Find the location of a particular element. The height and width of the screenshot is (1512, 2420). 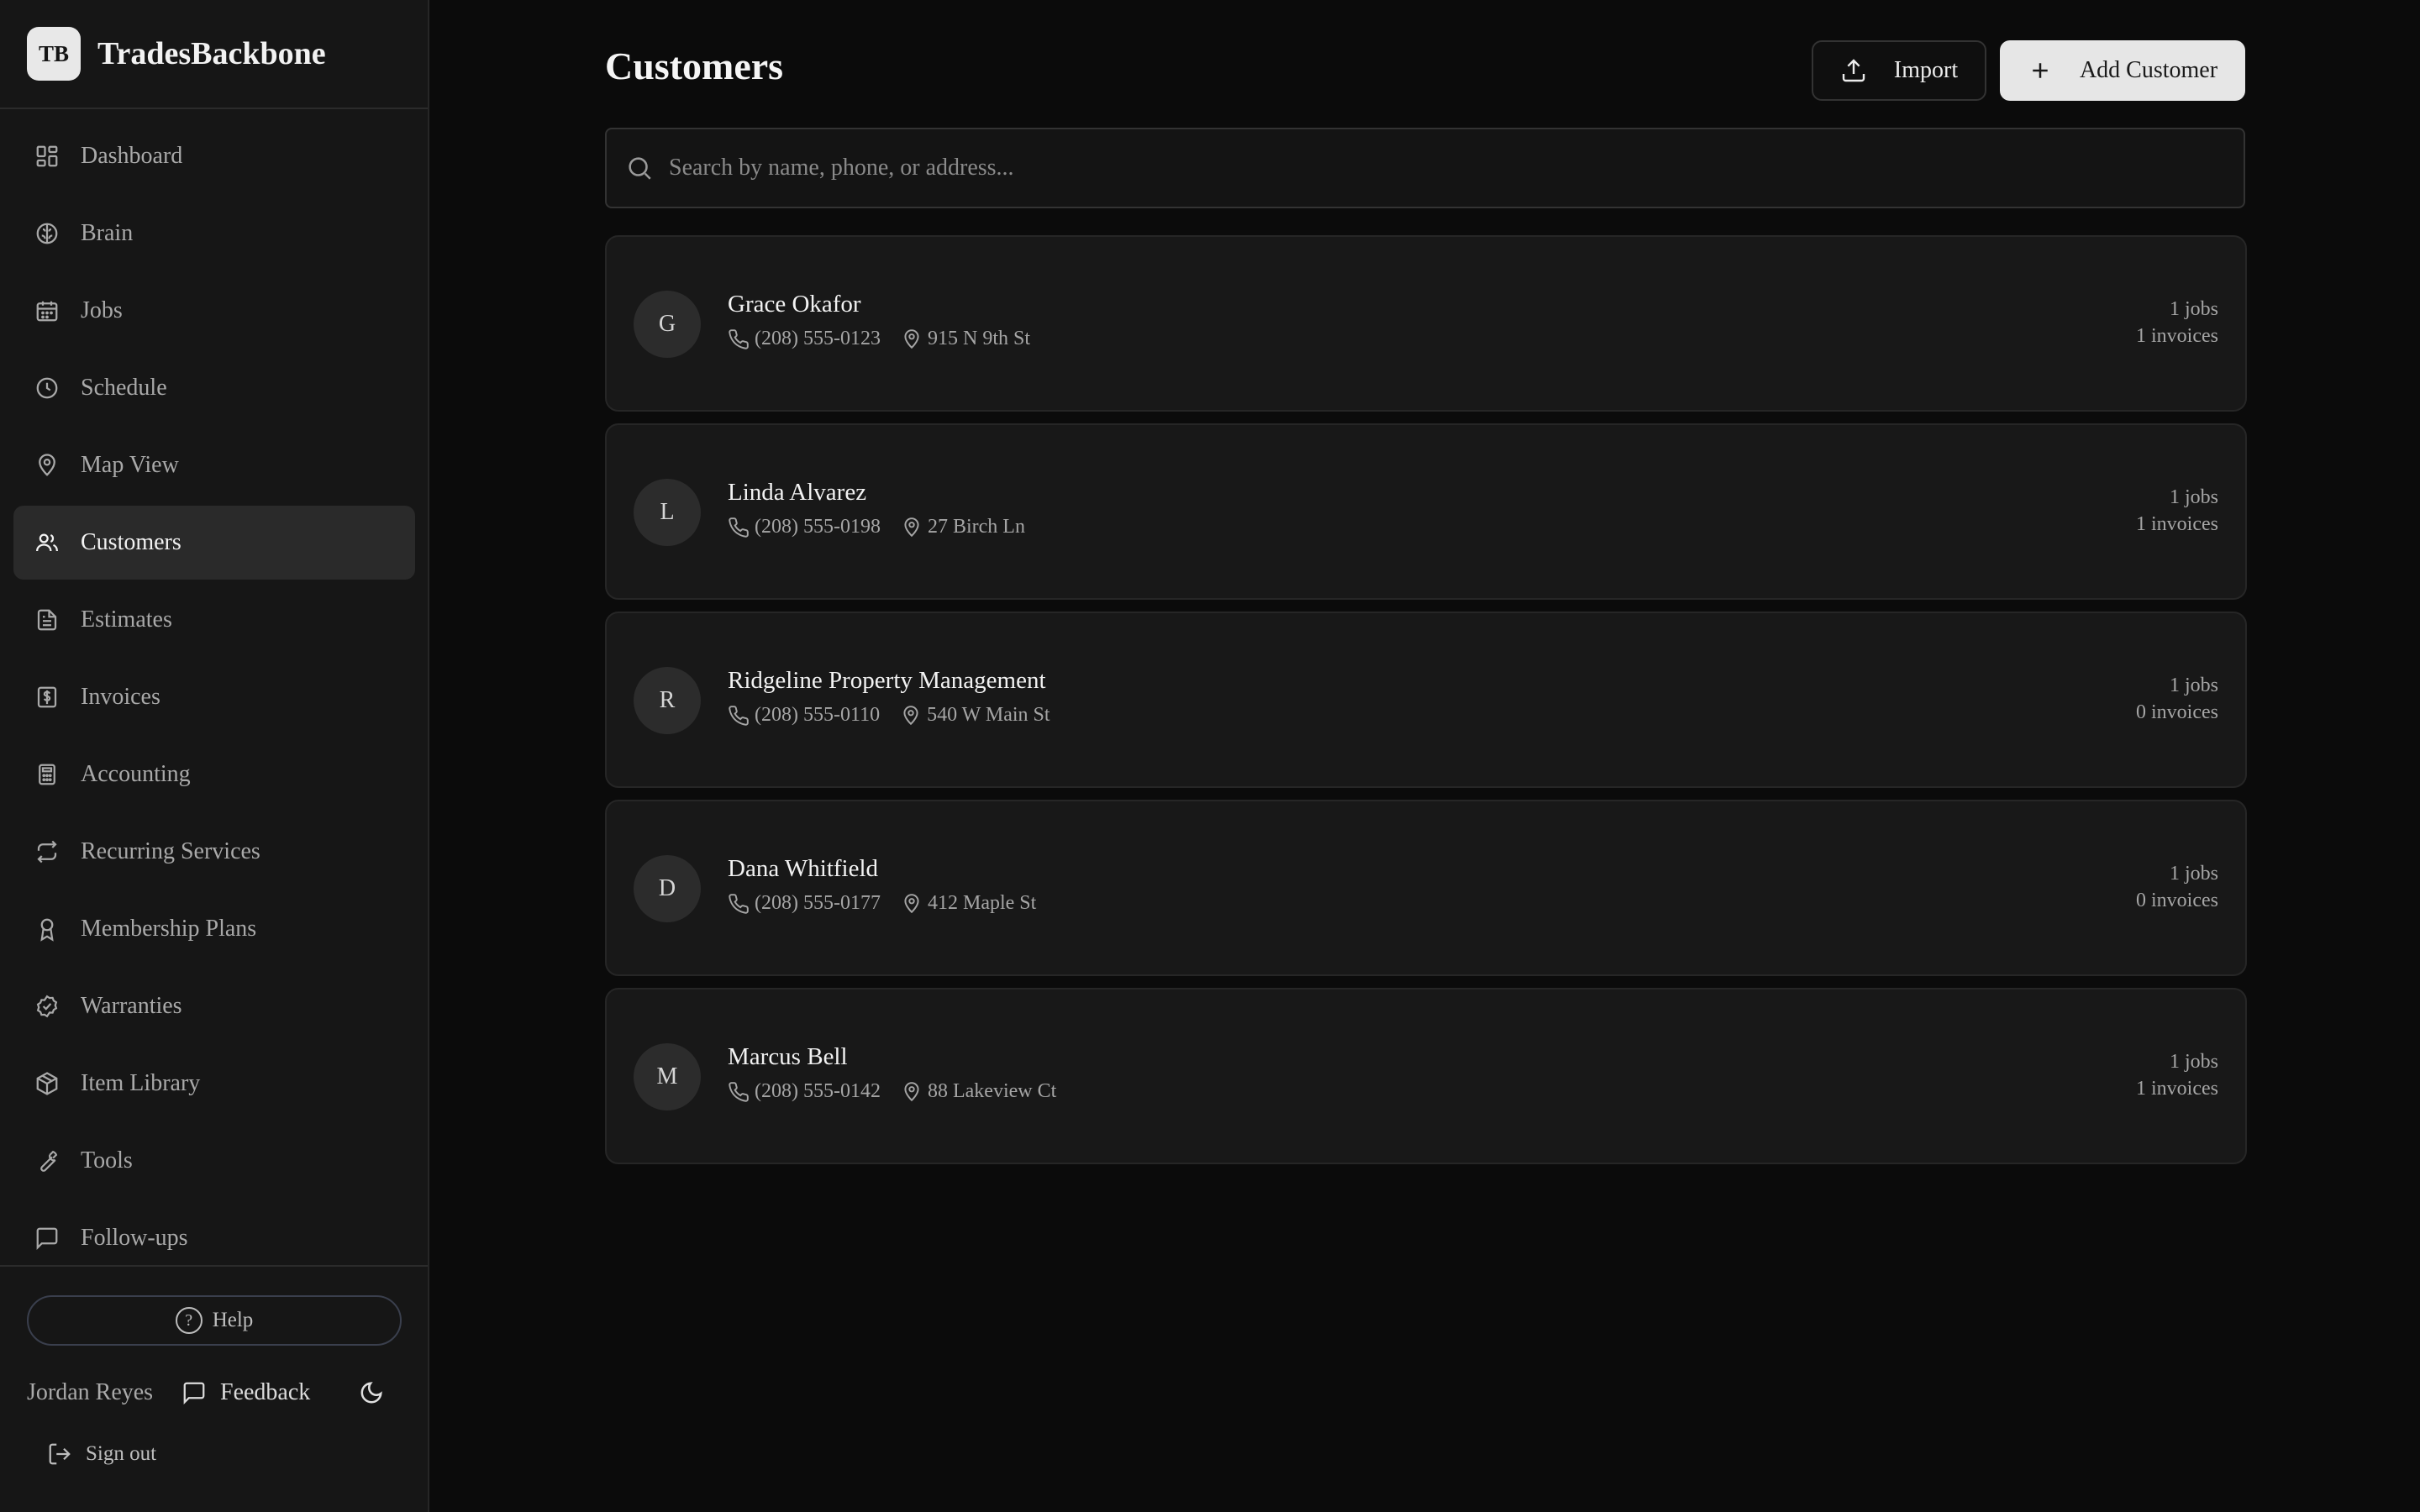

sidebar-item-label: Brain is located at coordinates (107, 233).